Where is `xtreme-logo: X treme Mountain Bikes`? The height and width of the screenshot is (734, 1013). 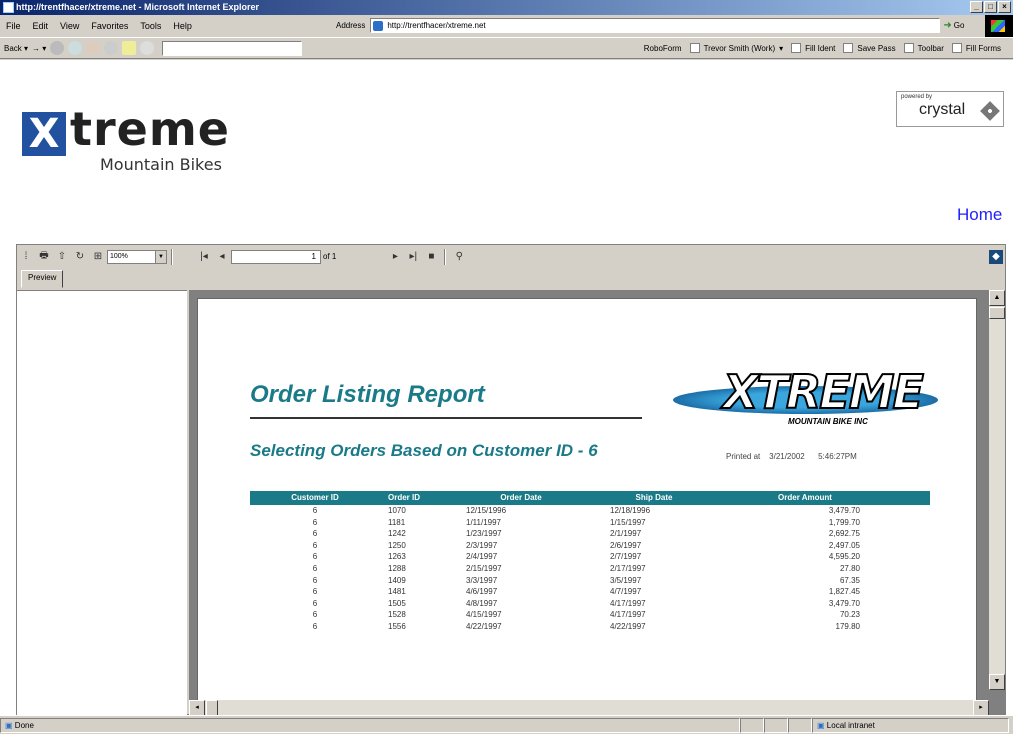 xtreme-logo: X treme Mountain Bikes is located at coordinates (172, 160).